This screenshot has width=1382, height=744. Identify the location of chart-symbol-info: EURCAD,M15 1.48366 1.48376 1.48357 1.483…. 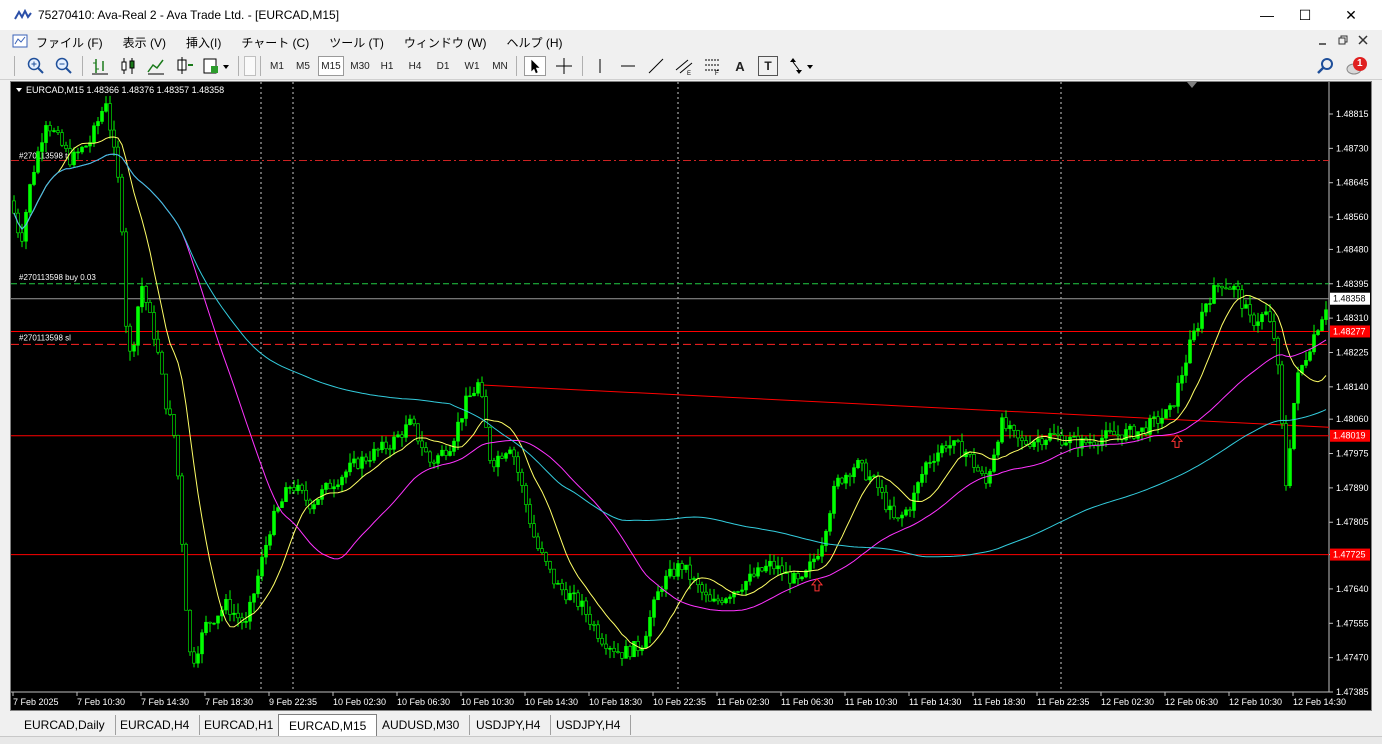
(125, 90).